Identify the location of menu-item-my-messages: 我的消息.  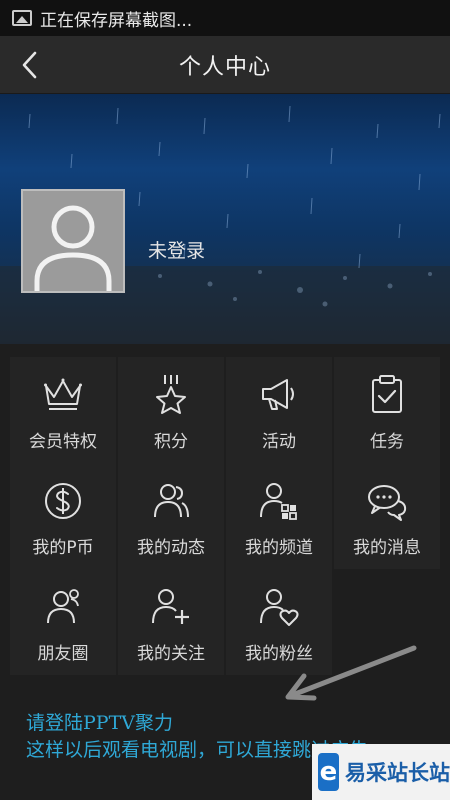
(387, 516).